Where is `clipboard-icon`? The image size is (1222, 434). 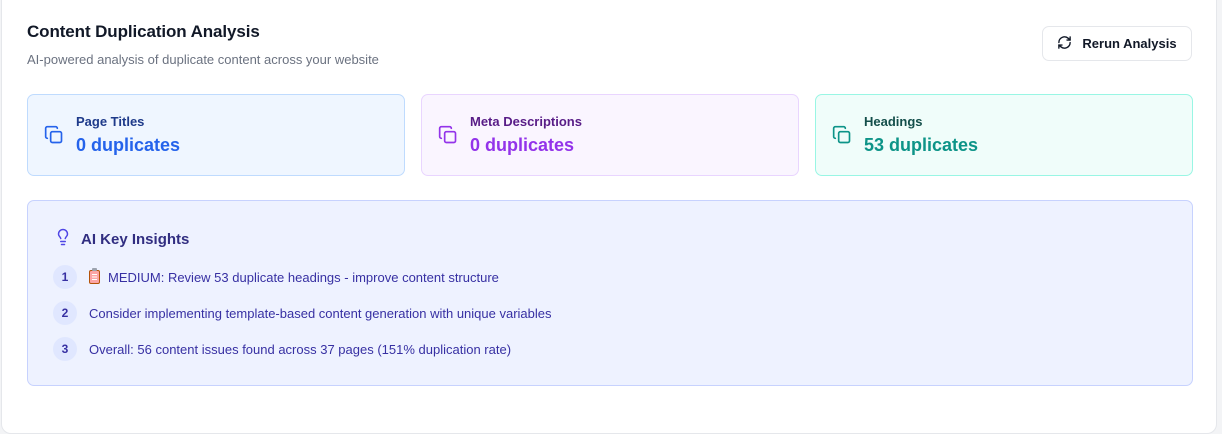
clipboard-icon is located at coordinates (94, 275).